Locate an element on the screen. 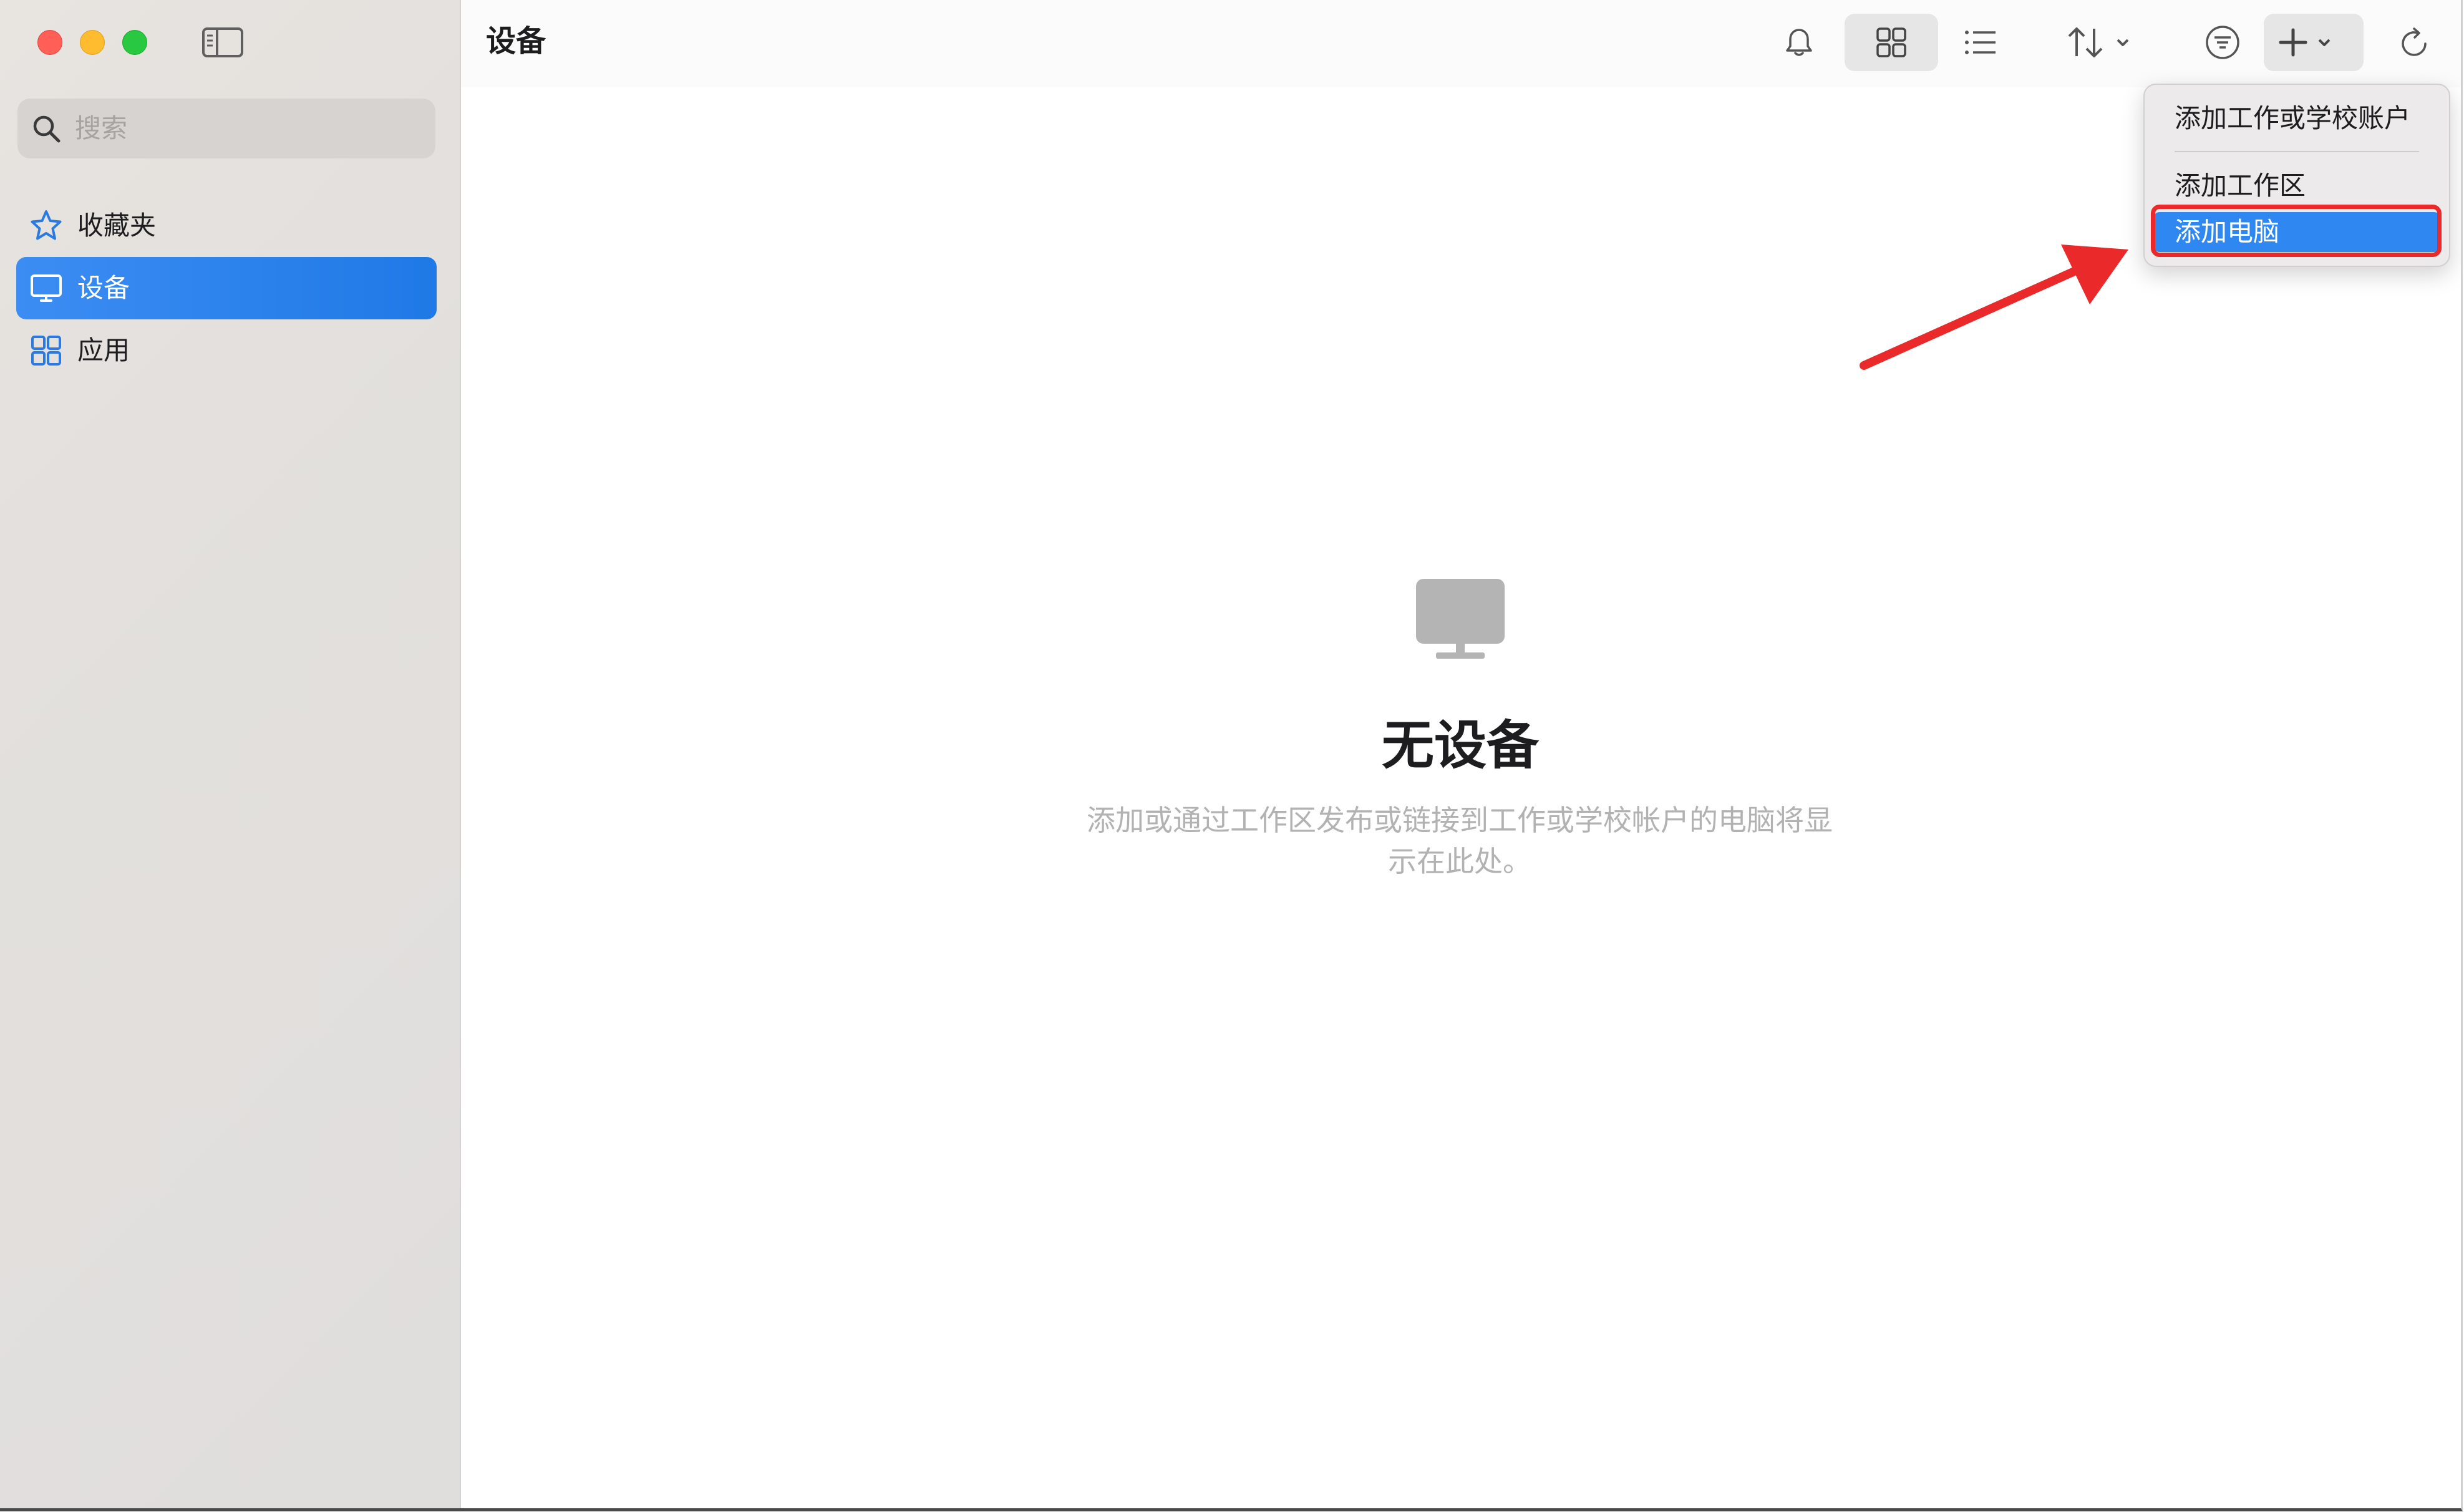 The height and width of the screenshot is (1512, 2464). filter-icon is located at coordinates (2222, 42).